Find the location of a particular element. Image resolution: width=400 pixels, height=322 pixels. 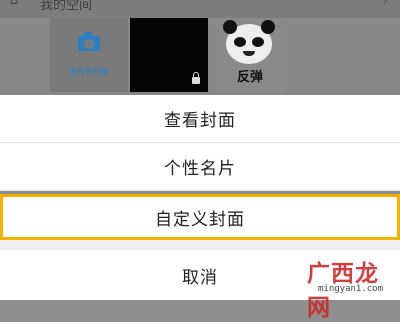

background-page-title: 我的空间 is located at coordinates (66, 6).